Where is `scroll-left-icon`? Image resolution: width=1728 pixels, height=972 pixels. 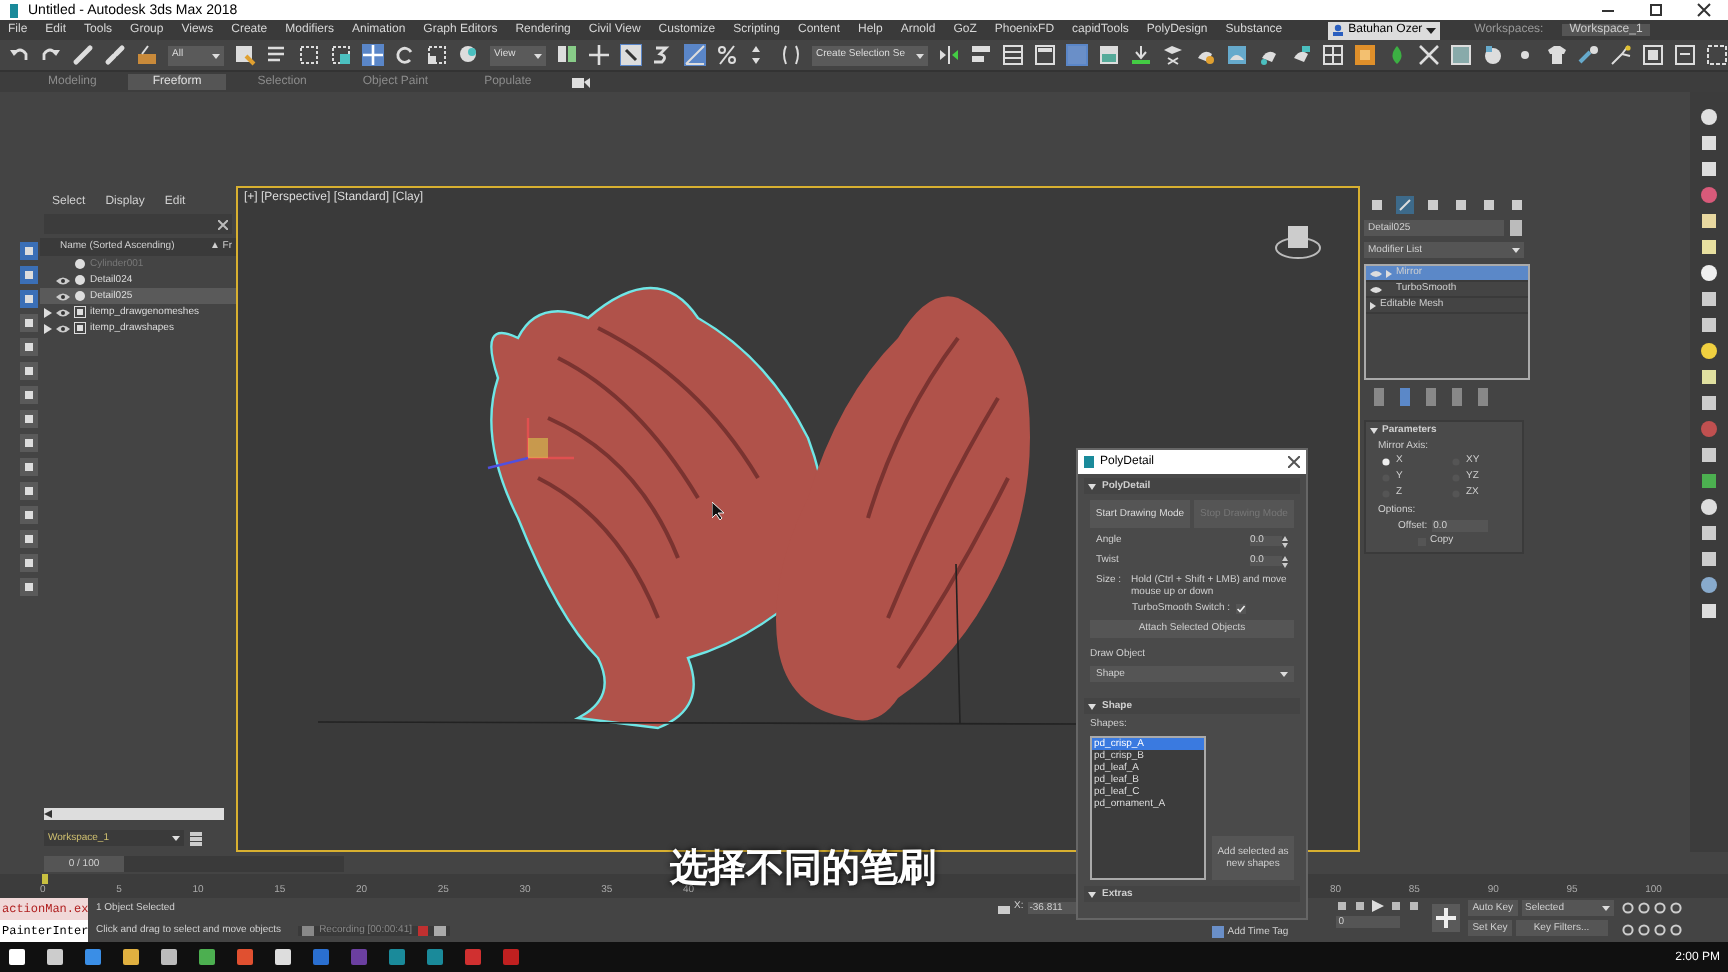 scroll-left-icon is located at coordinates (48, 814).